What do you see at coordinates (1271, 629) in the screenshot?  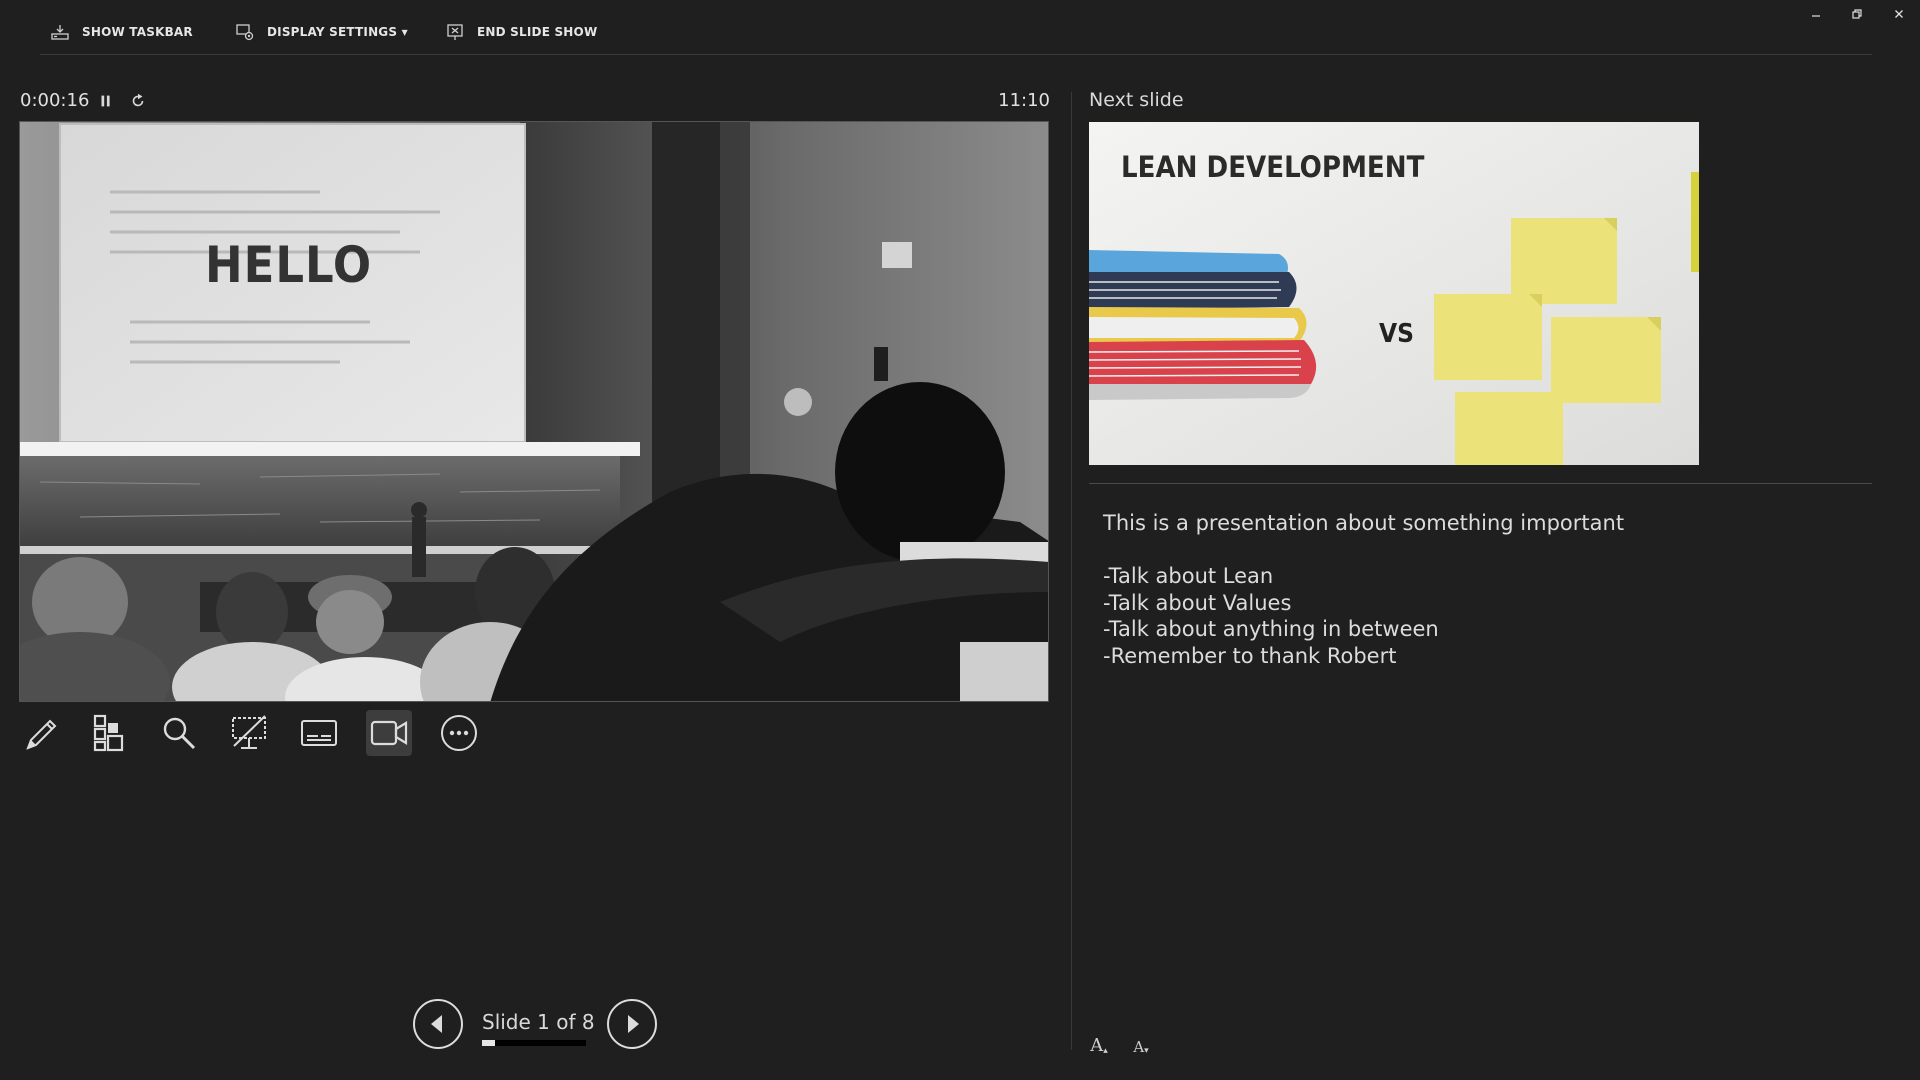 I see `notes-line: -Talk about anything in between` at bounding box center [1271, 629].